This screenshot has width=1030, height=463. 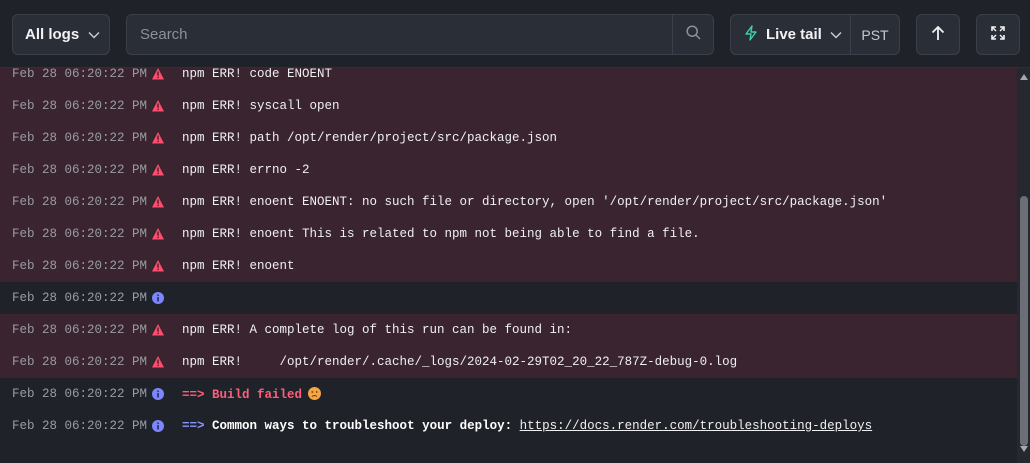 I want to click on search-button, so click(x=692, y=34).